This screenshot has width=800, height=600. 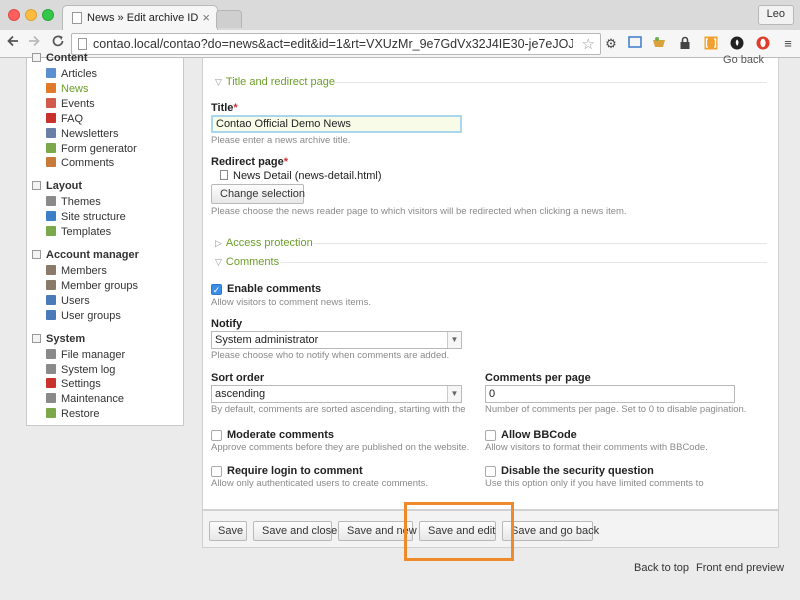 What do you see at coordinates (490, 471) in the screenshot?
I see `disable-security-question-checkbox` at bounding box center [490, 471].